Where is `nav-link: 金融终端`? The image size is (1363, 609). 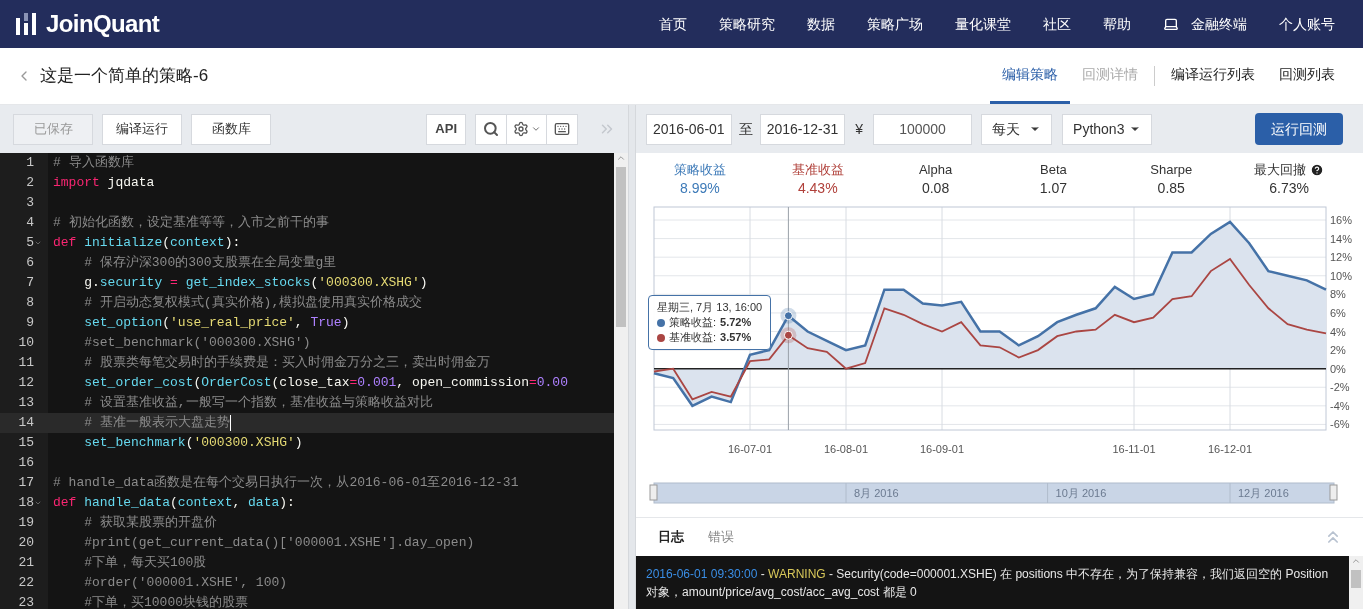
nav-link: 金融终端 is located at coordinates (1205, 24).